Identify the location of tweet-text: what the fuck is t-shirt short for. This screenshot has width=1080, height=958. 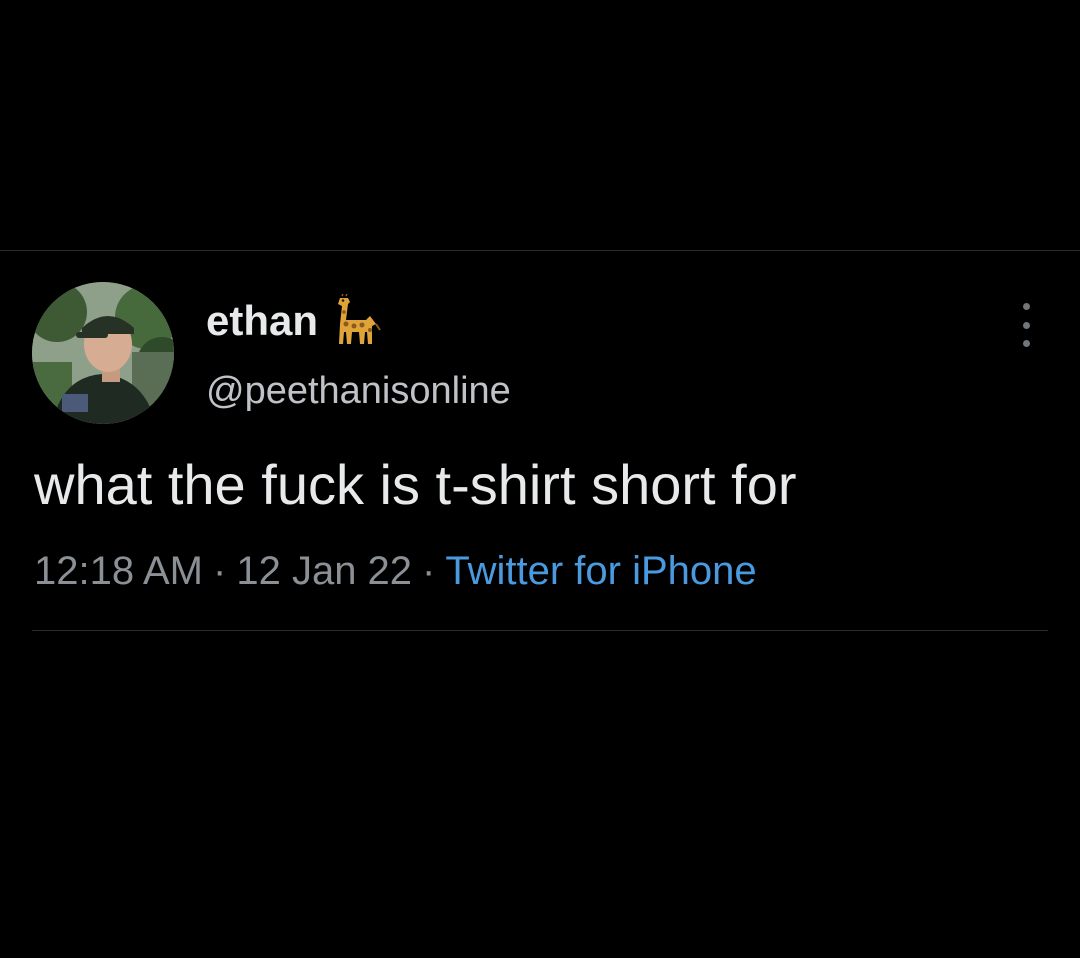
(415, 484).